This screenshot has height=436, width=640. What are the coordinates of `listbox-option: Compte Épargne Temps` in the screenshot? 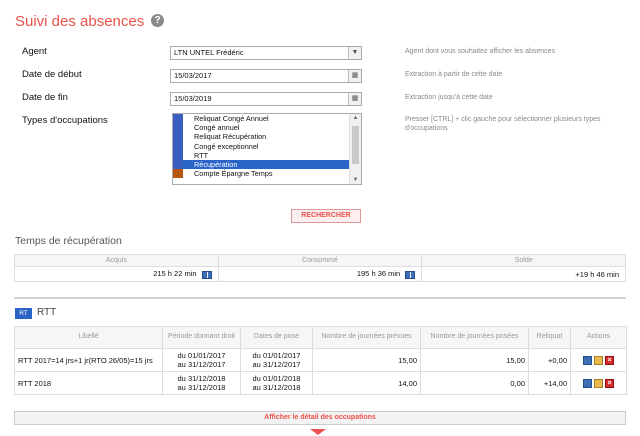 It's located at (267, 174).